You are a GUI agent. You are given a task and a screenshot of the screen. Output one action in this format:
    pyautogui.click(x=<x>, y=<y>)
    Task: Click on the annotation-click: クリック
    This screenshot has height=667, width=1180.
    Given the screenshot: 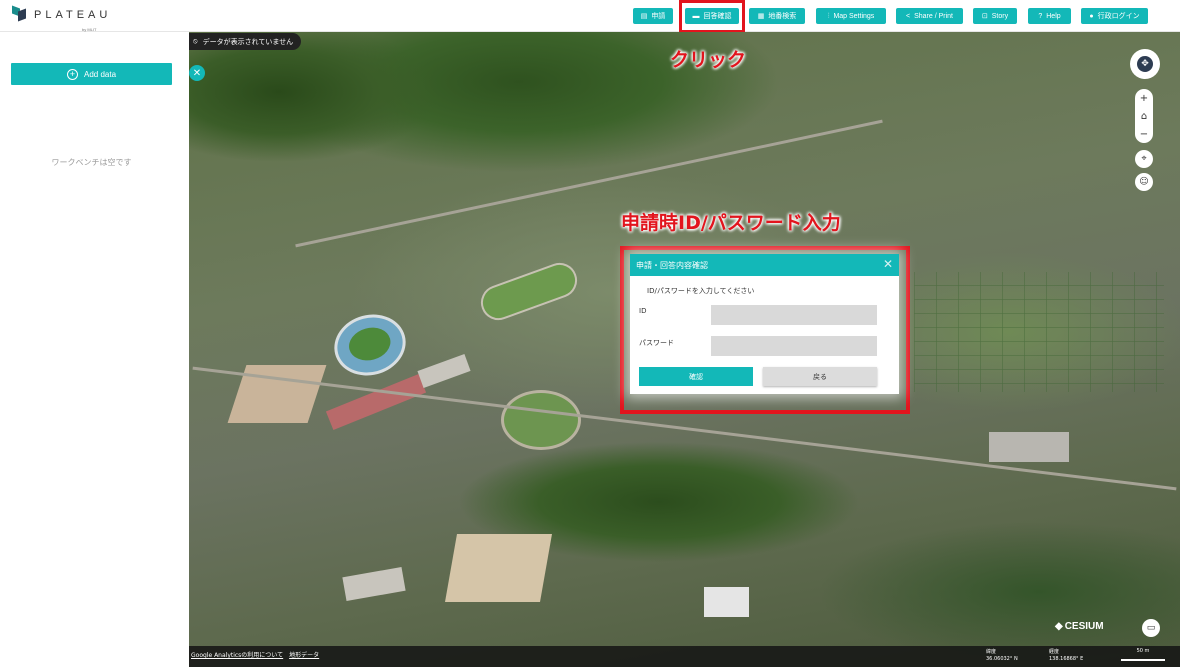 What is the action you would take?
    pyautogui.click(x=708, y=60)
    